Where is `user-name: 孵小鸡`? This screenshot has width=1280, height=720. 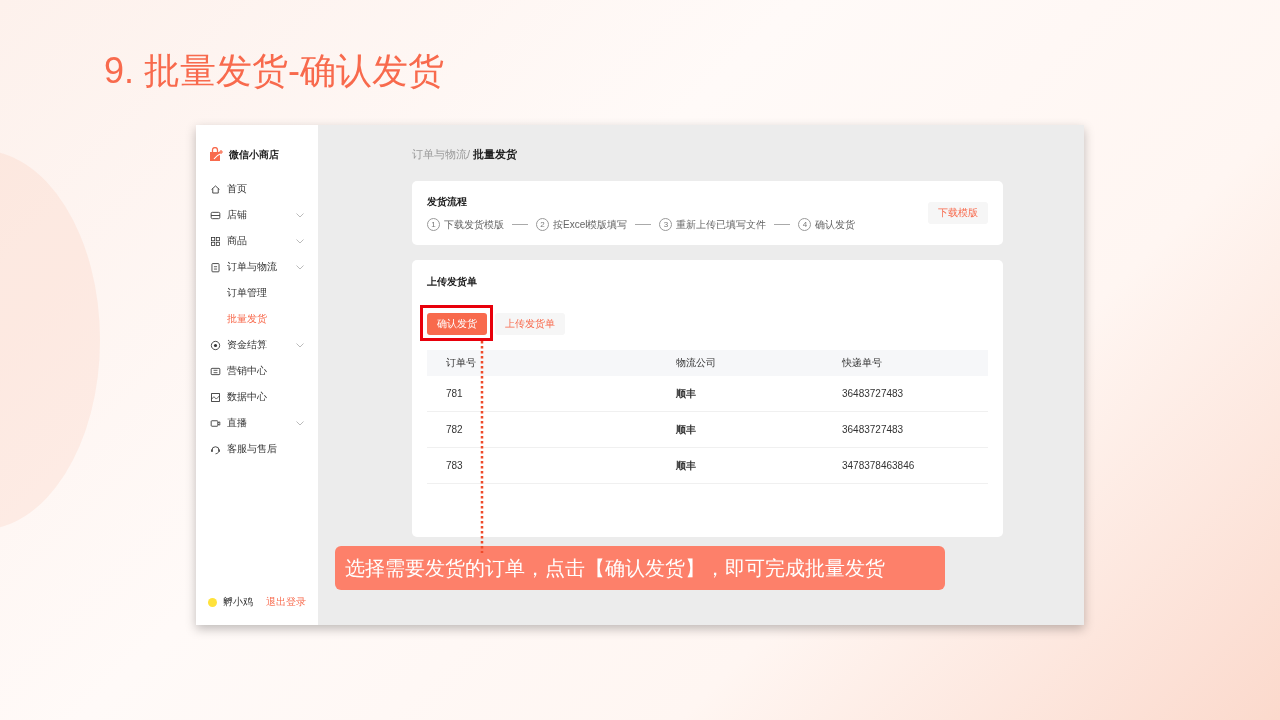 user-name: 孵小鸡 is located at coordinates (238, 602).